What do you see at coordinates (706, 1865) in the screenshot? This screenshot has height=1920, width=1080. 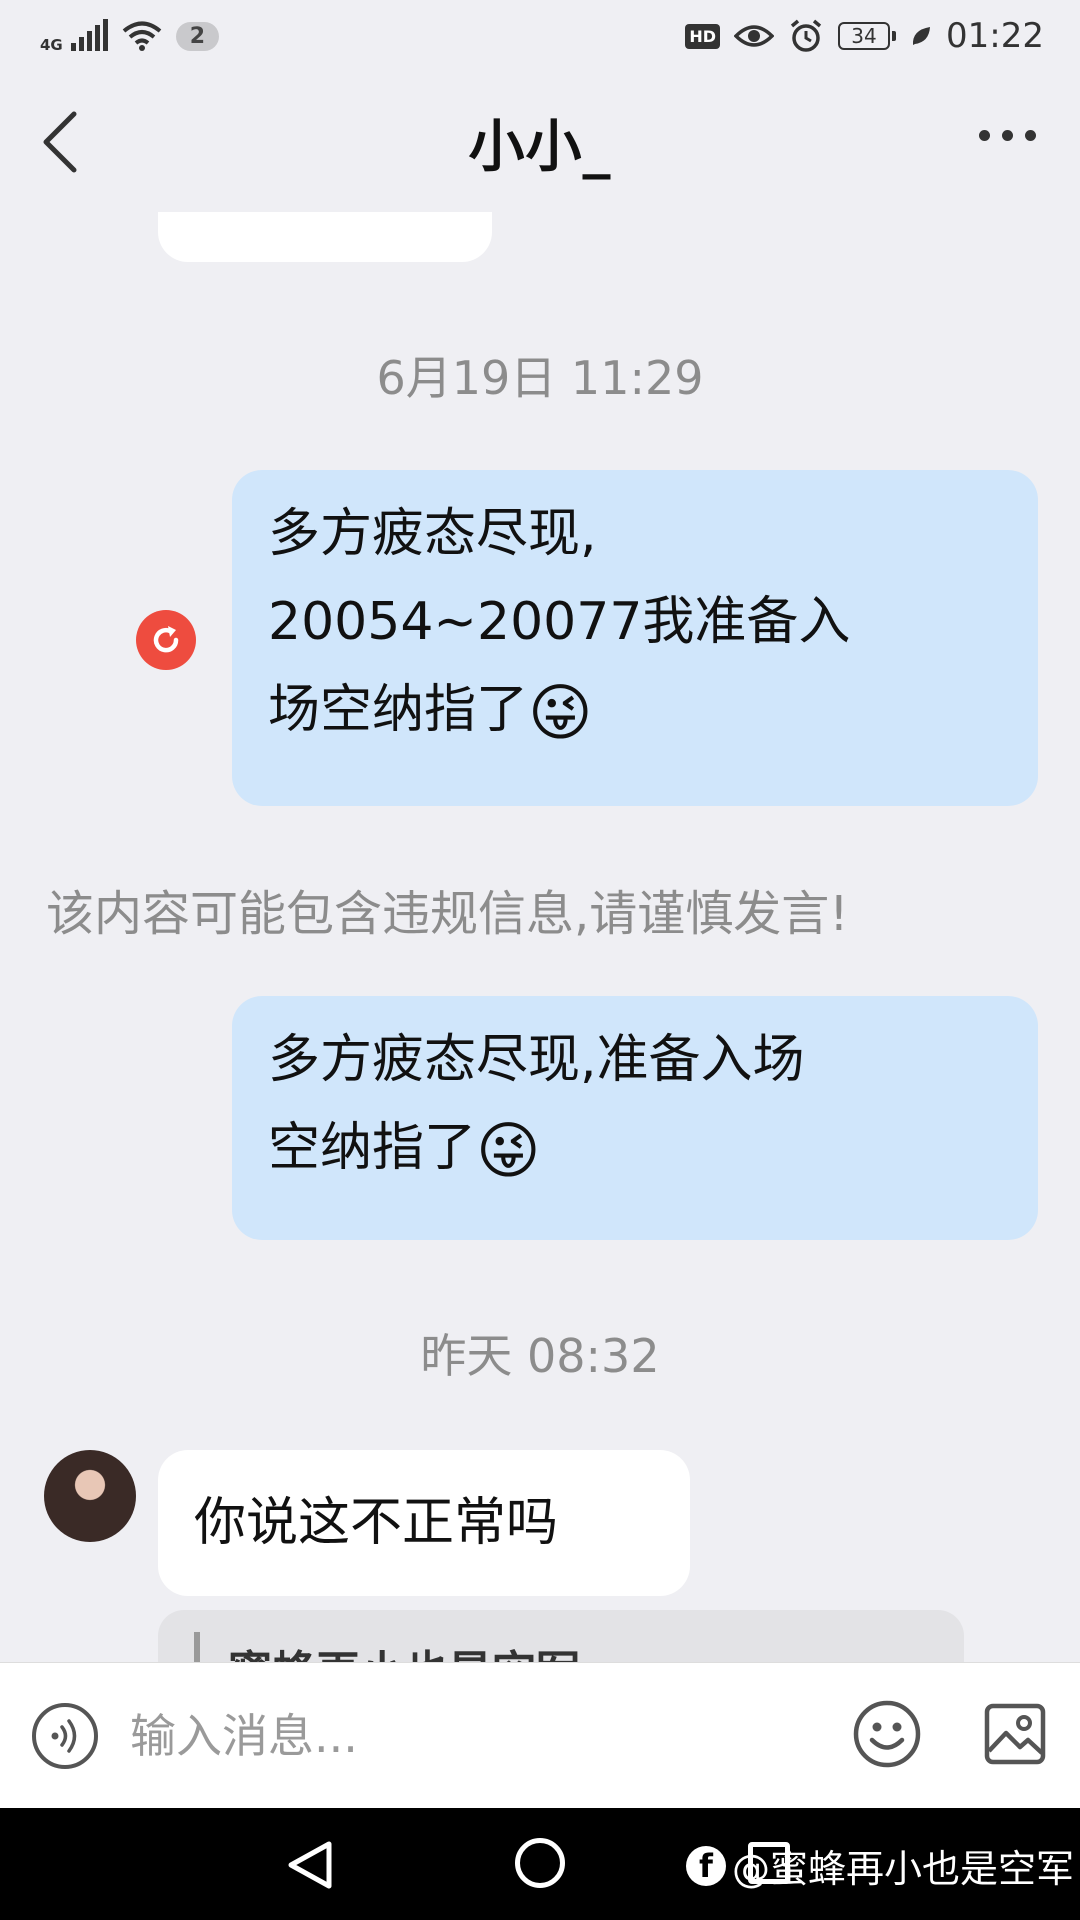 I see `facebook-icon: f` at bounding box center [706, 1865].